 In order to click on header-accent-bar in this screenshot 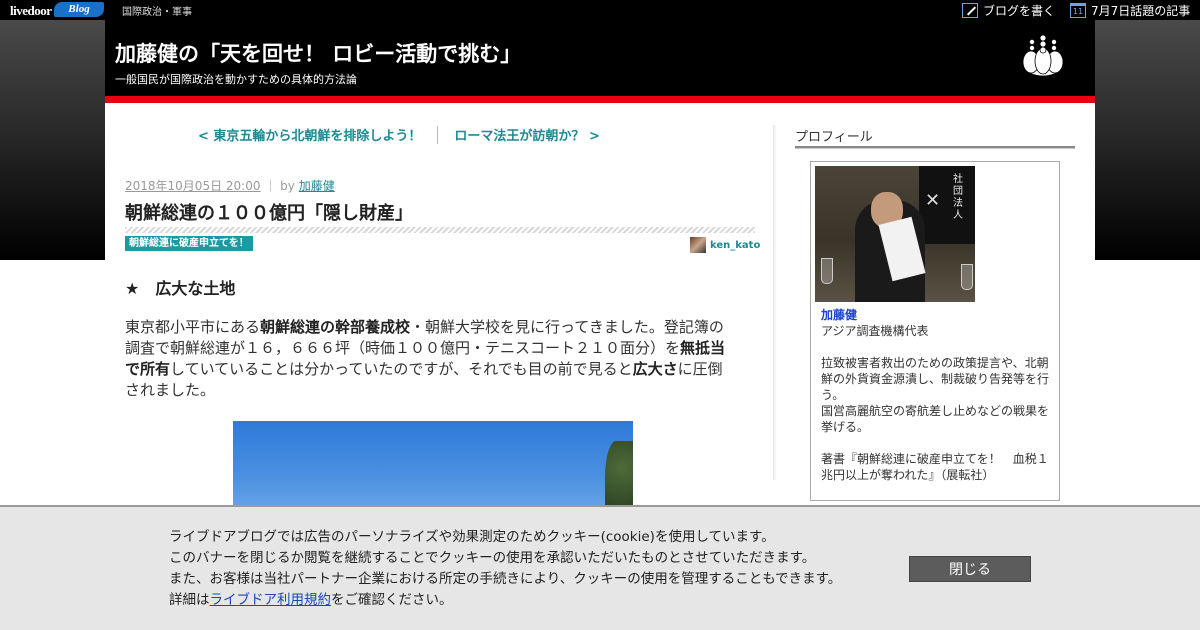, I will do `click(600, 99)`.